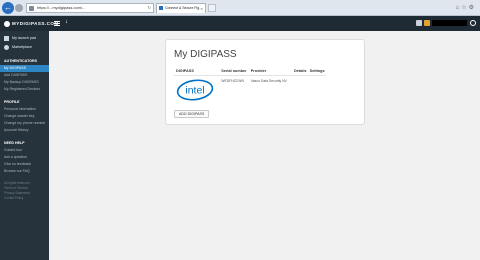 This screenshot has height=260, width=480. Describe the element at coordinates (268, 80) in the screenshot. I see `provider-cell: Vasco Data Security NV` at that location.